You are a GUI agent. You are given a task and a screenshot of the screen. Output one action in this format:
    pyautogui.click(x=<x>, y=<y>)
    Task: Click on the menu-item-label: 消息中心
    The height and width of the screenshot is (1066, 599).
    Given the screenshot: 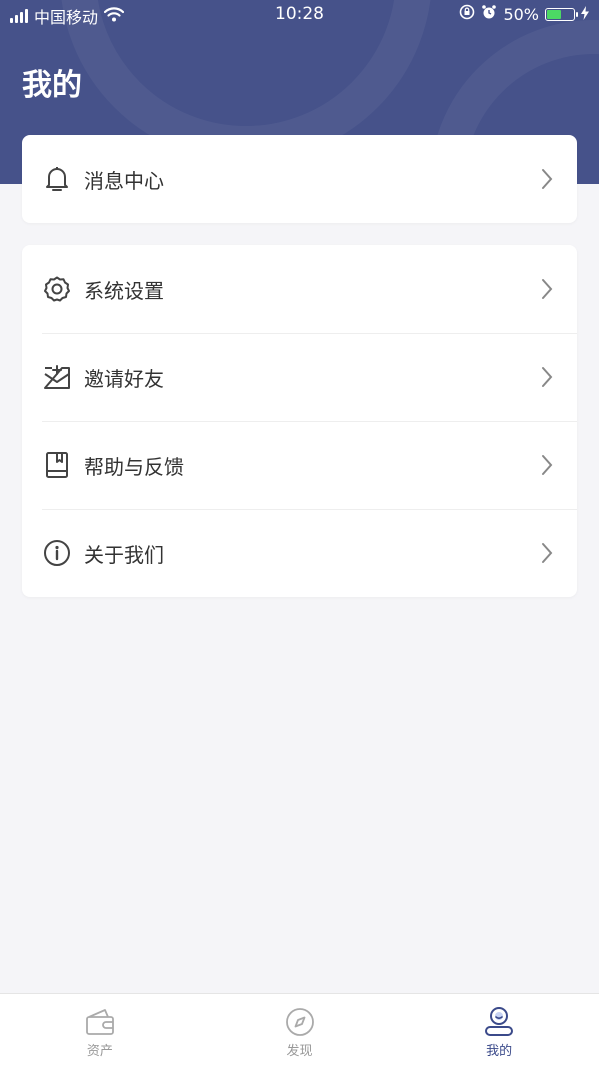 What is the action you would take?
    pyautogui.click(x=124, y=180)
    